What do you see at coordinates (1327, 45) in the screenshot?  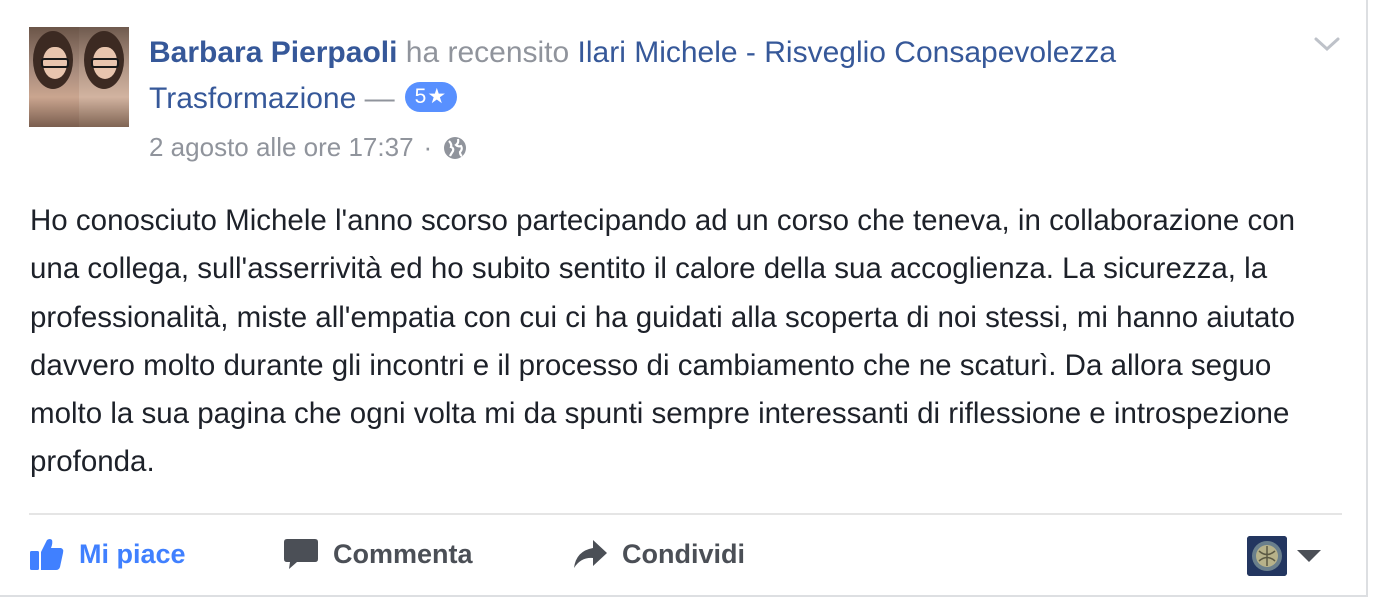 I see `post-options-chevron-icon` at bounding box center [1327, 45].